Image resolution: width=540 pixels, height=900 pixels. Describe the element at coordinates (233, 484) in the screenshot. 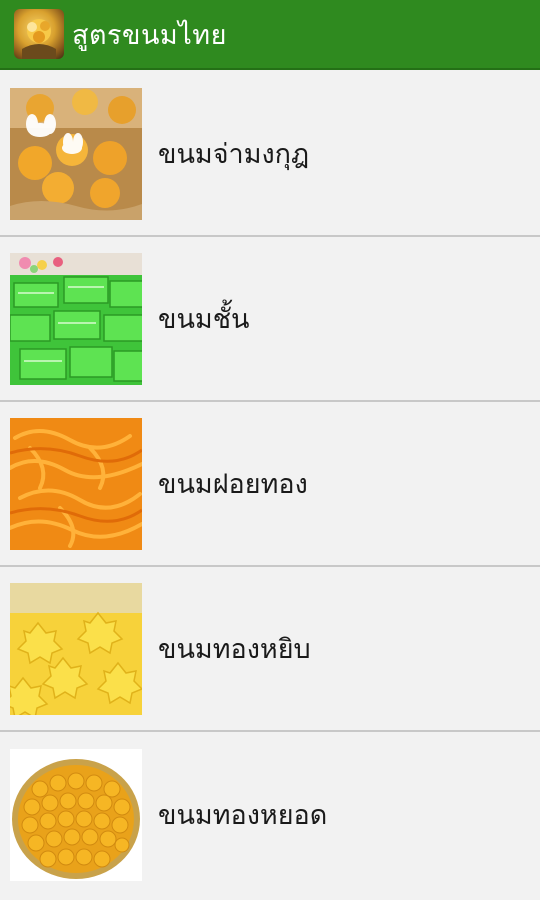

I see `list-item-label: ขนมฝอยทอง` at that location.